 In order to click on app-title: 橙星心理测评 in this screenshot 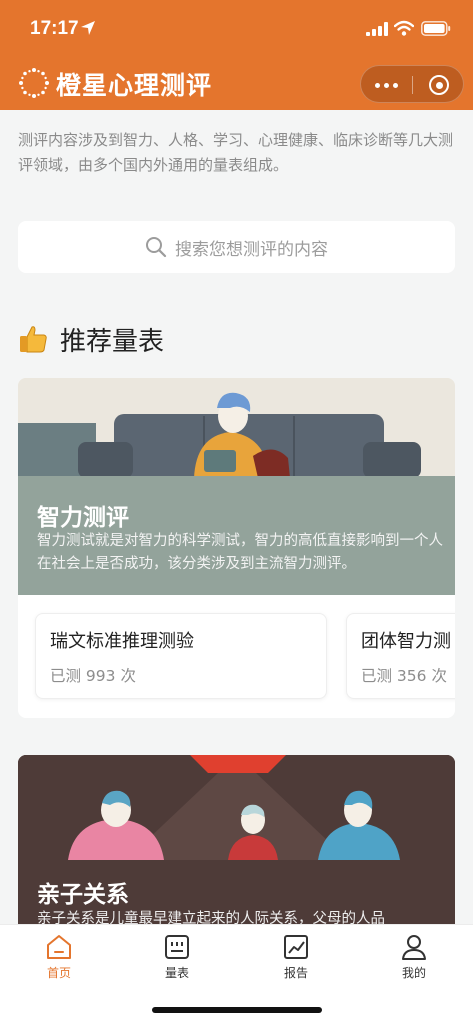, I will do `click(134, 85)`.